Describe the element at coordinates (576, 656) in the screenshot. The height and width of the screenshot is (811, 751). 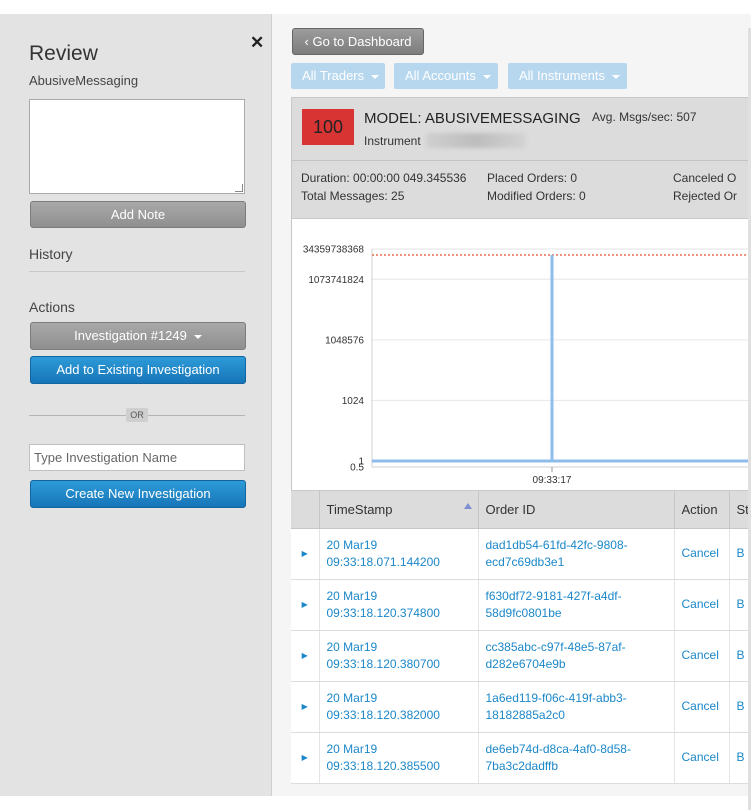
I see `order-id-cell: cc385abc-c97f-48e5-87af-d282e6704e9b` at that location.